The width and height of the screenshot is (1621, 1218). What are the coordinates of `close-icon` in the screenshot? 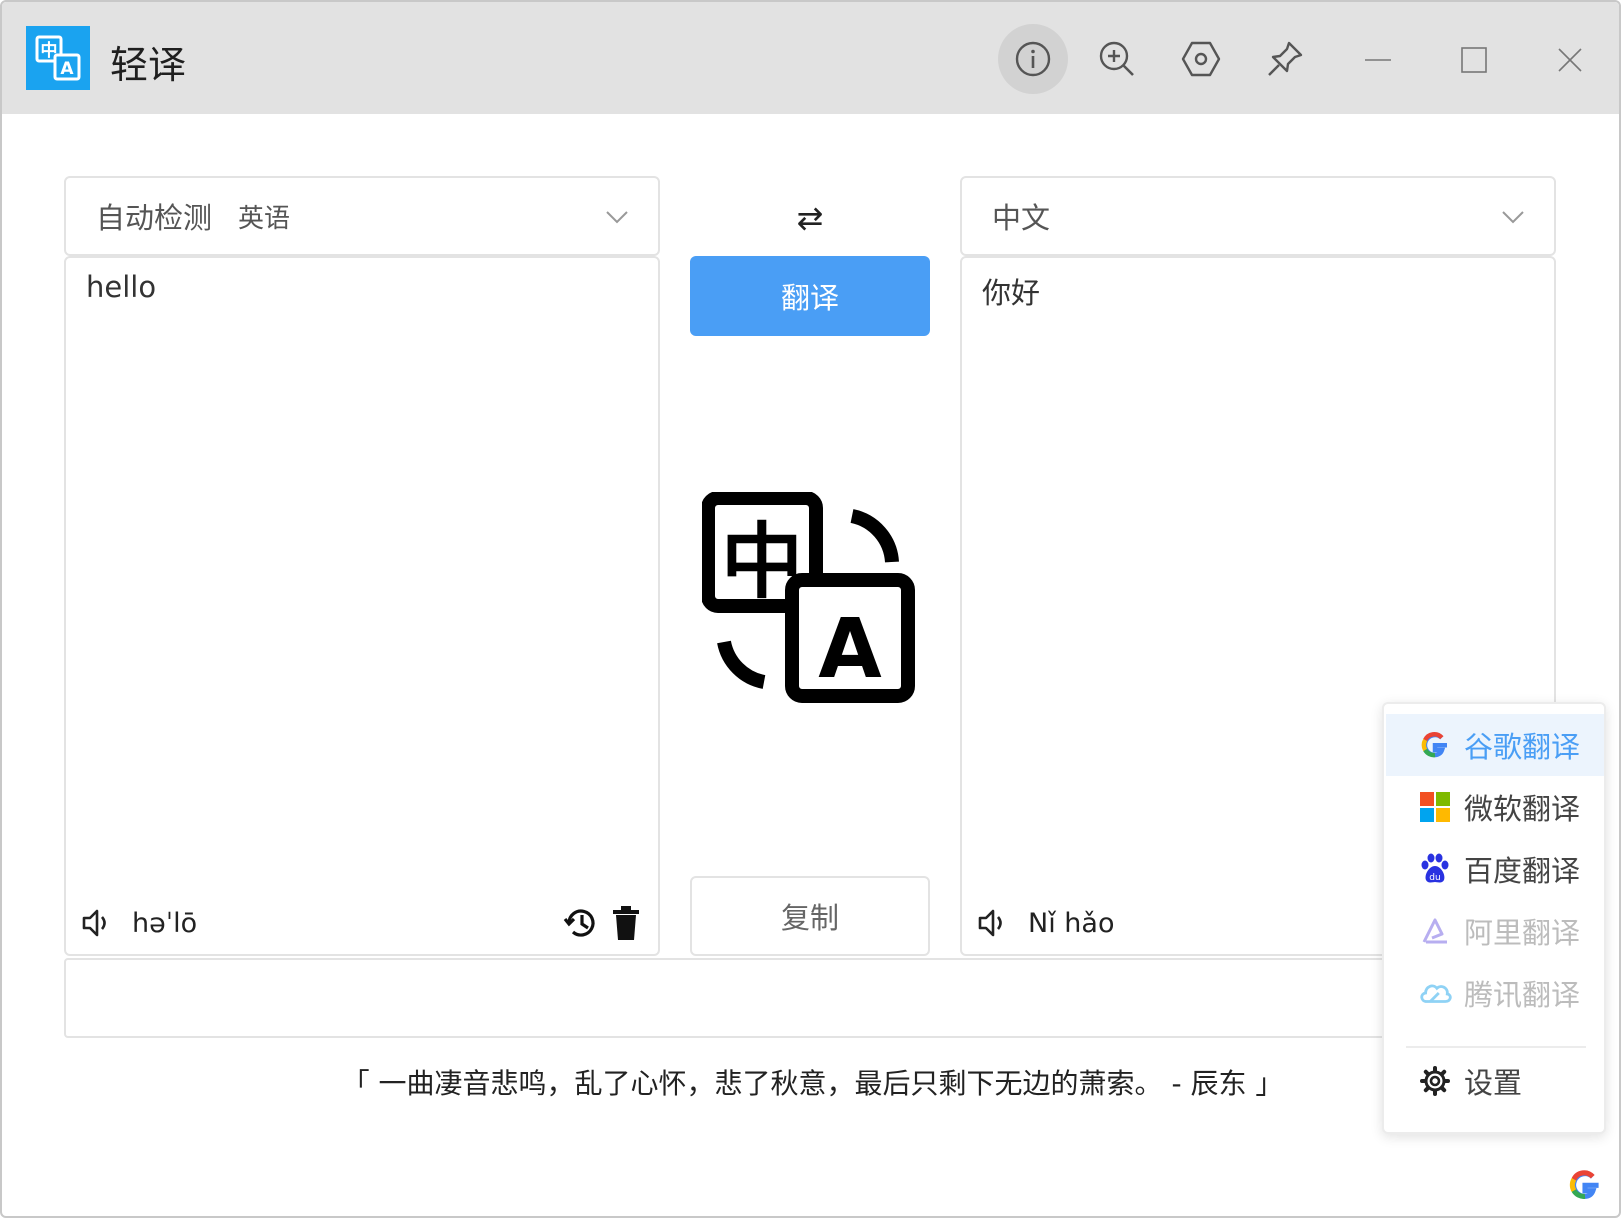 It's located at (1570, 60).